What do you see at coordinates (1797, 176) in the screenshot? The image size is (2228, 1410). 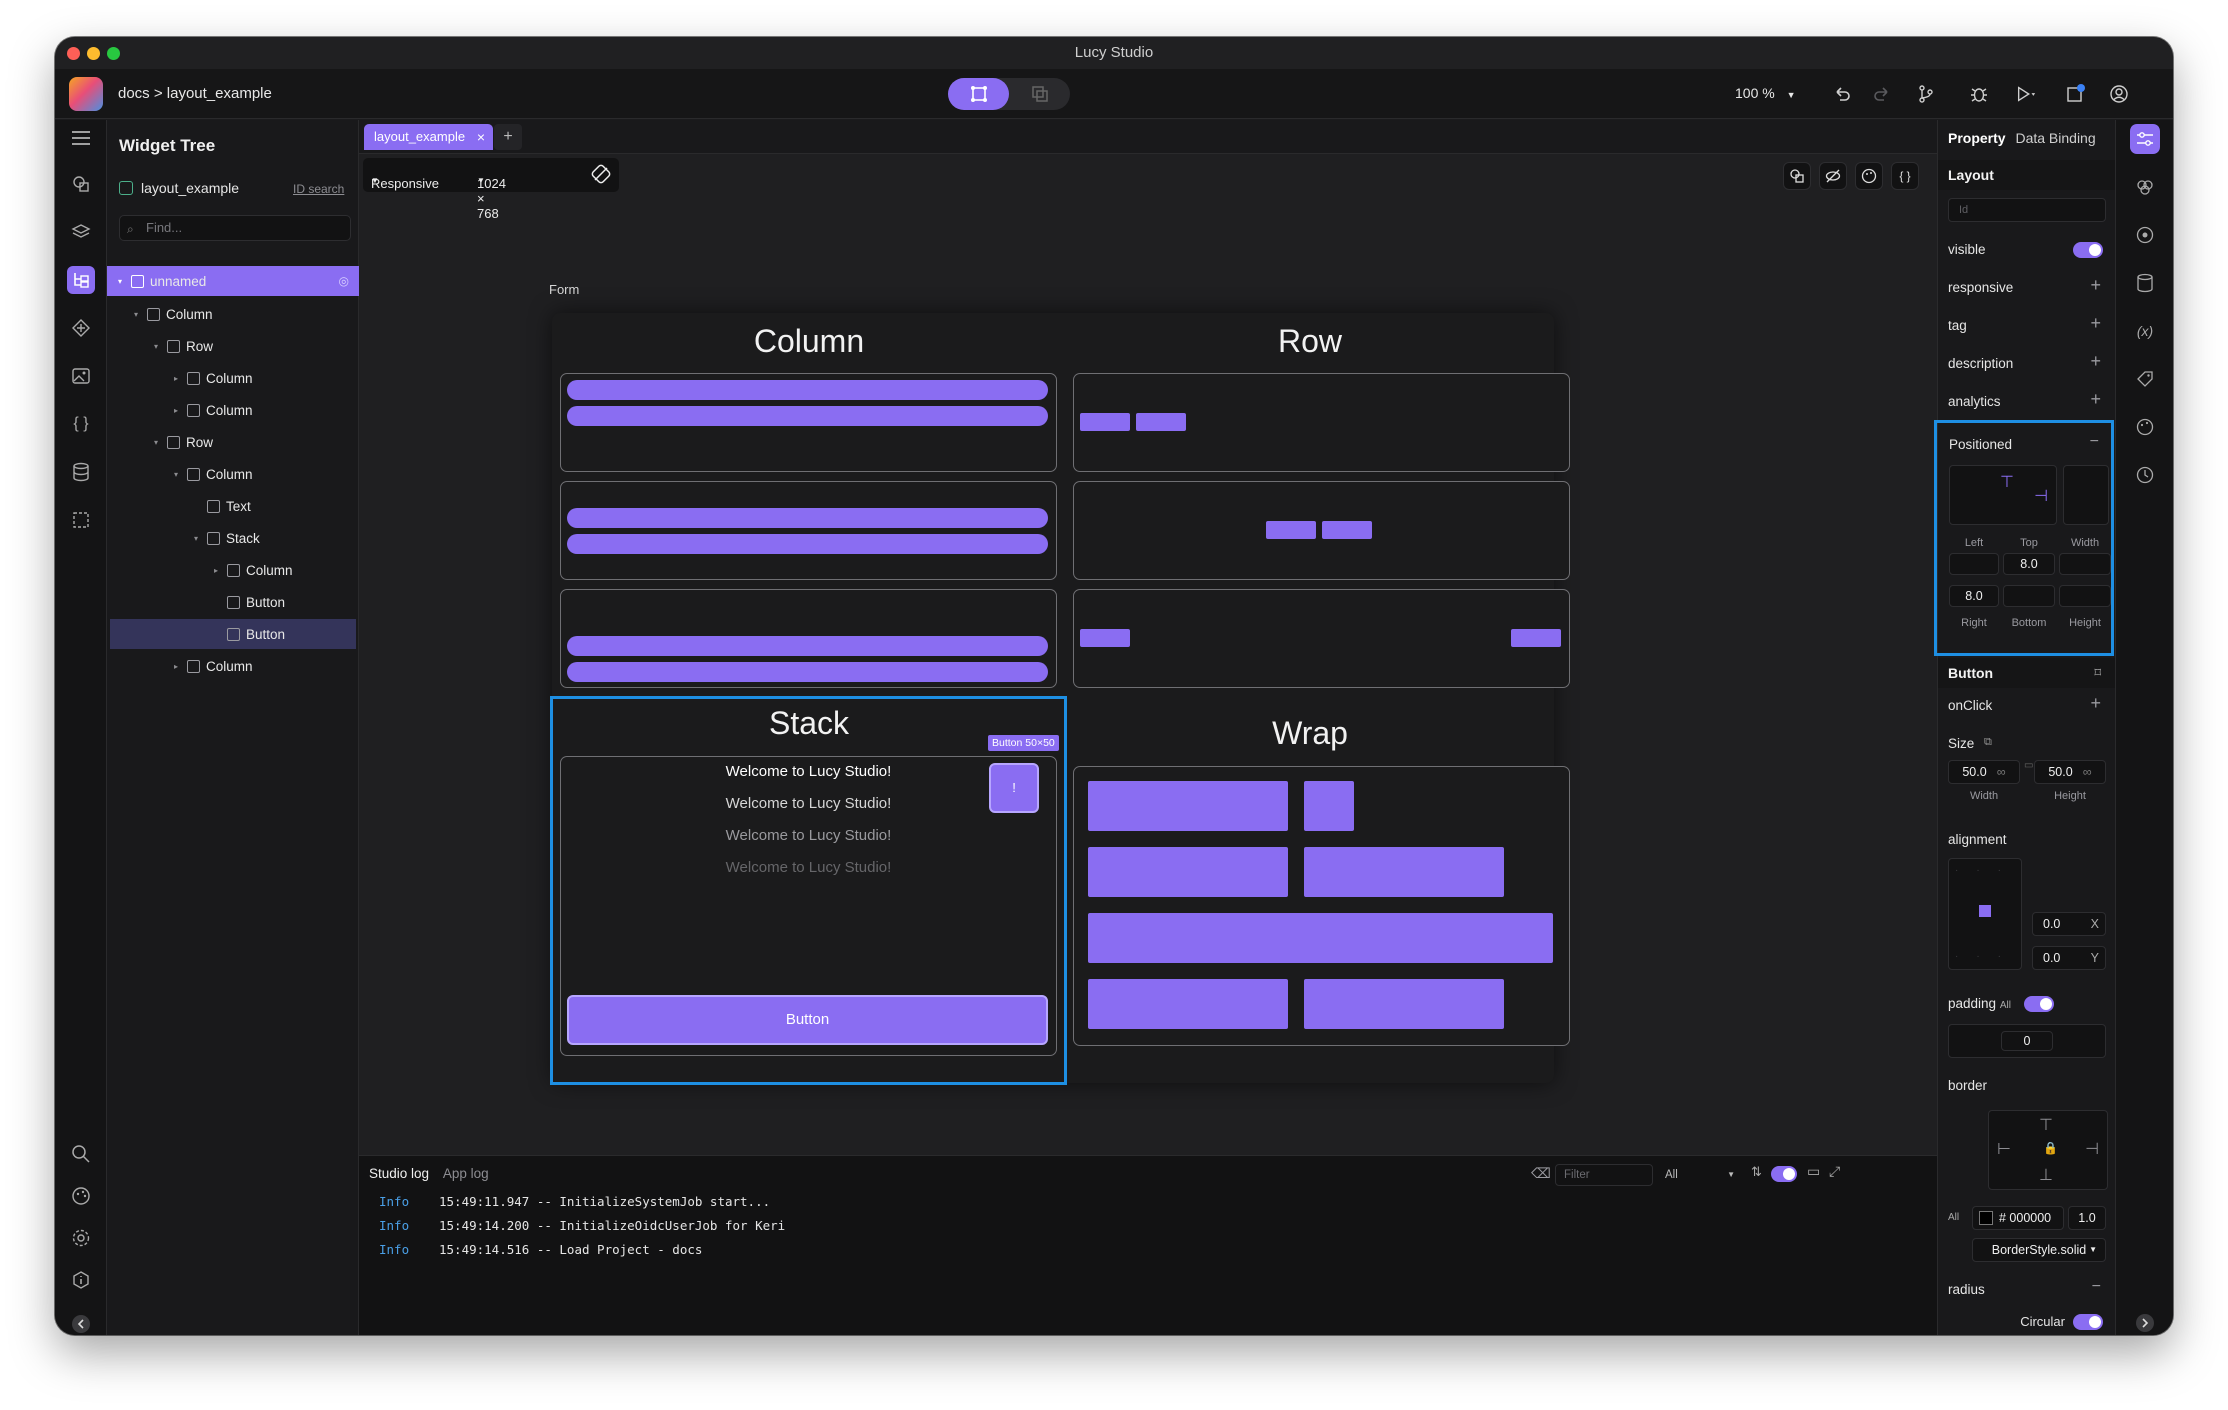 I see `shapes-icon` at bounding box center [1797, 176].